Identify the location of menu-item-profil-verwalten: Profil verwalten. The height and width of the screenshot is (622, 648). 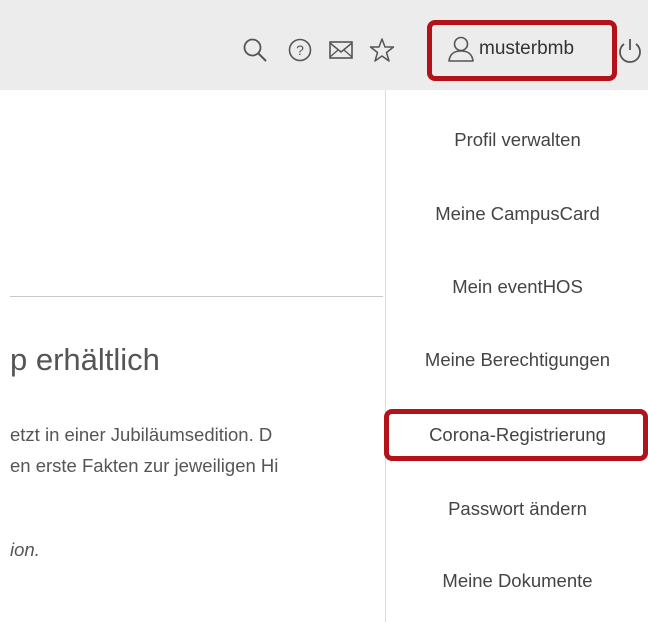
(517, 140).